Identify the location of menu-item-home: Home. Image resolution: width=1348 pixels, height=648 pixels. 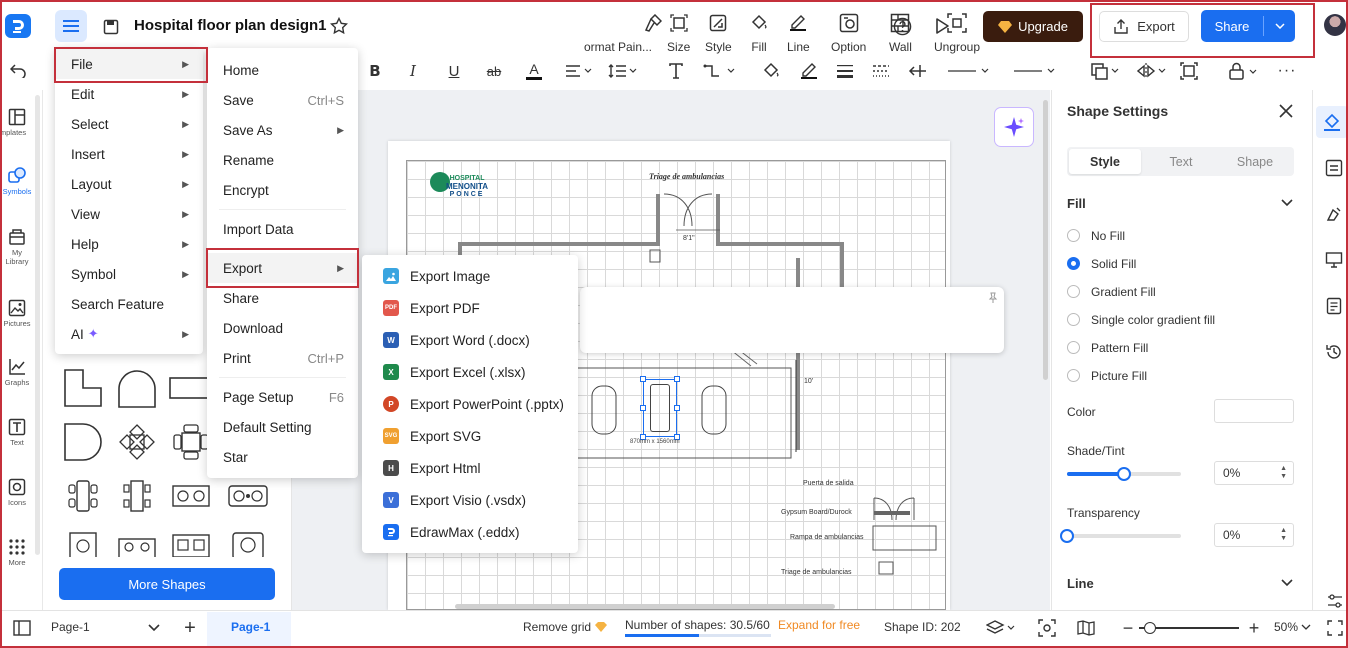
(282, 70).